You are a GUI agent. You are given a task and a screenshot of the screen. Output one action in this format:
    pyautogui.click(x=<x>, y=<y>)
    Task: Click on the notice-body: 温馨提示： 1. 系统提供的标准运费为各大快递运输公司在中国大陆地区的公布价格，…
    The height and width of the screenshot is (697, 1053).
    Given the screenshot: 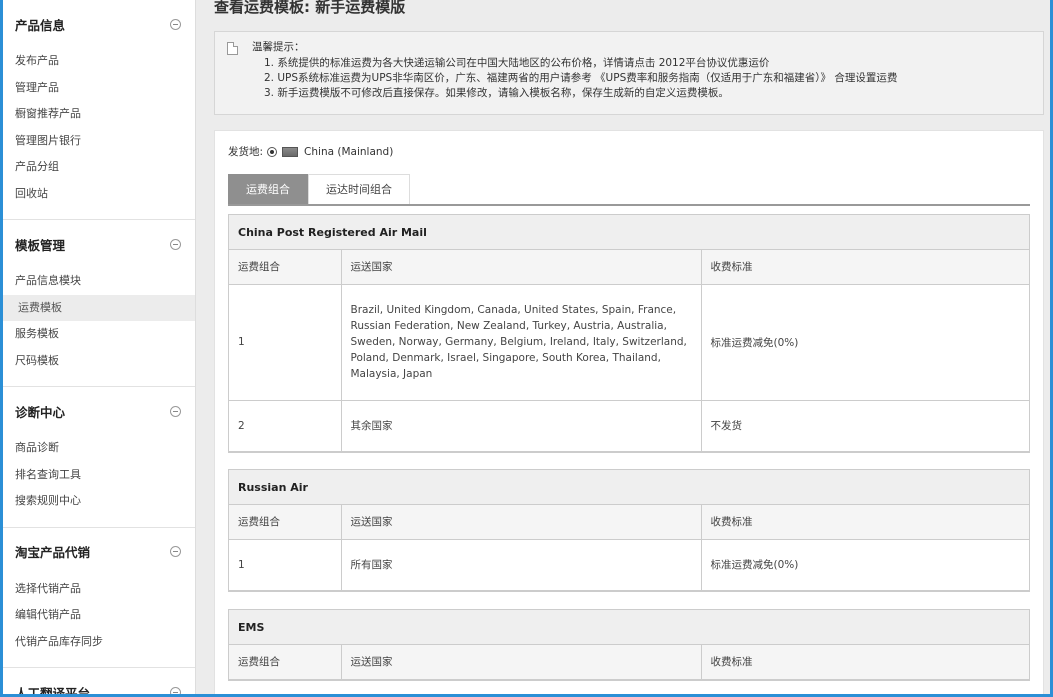 What is the action you would take?
    pyautogui.click(x=574, y=77)
    